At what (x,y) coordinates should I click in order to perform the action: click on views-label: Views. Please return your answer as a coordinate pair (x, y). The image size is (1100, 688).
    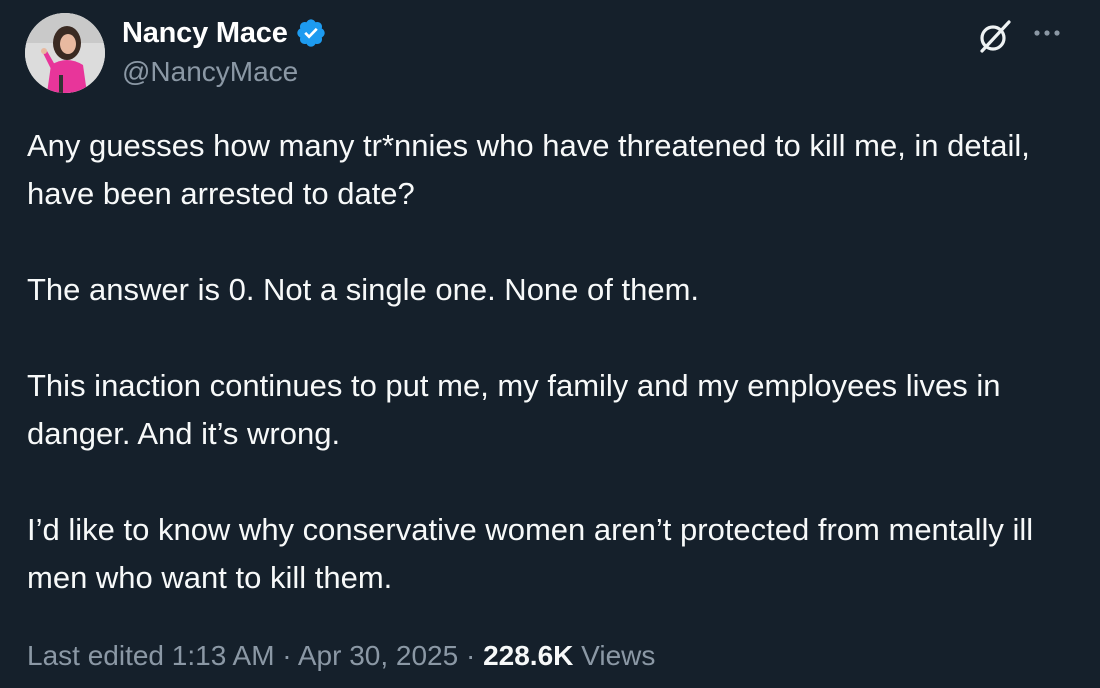
    Looking at the image, I should click on (618, 655).